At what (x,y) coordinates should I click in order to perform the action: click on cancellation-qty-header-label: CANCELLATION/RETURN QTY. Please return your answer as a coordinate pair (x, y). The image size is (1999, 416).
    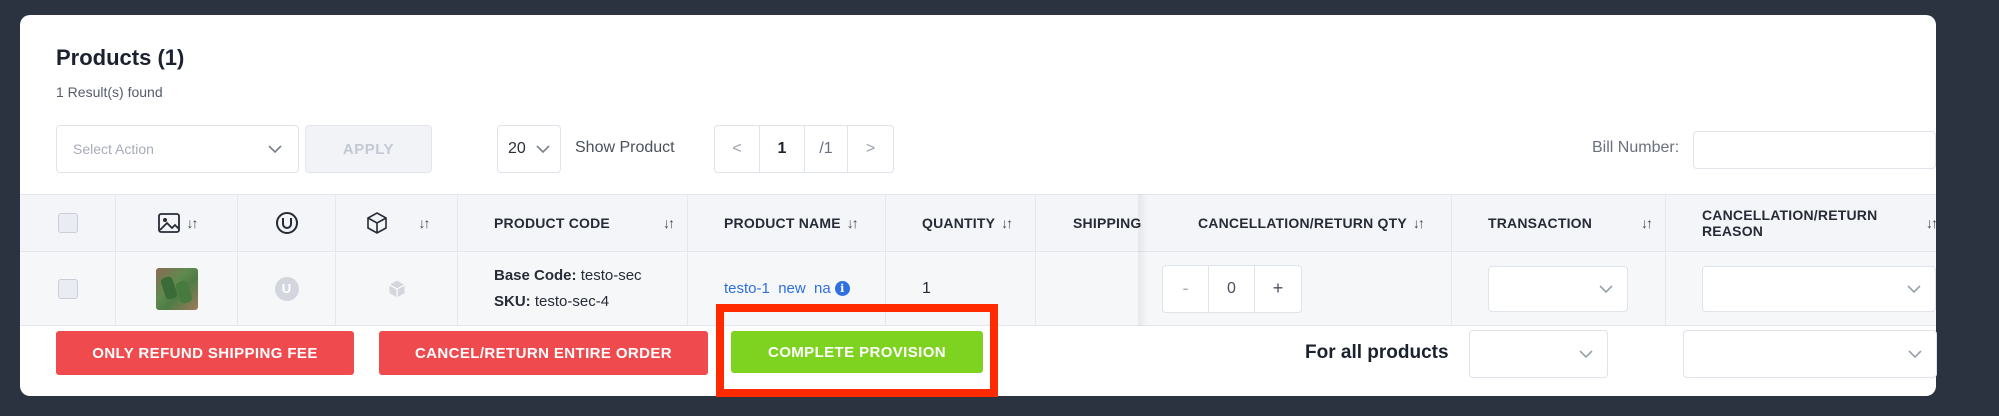
    Looking at the image, I should click on (1302, 223).